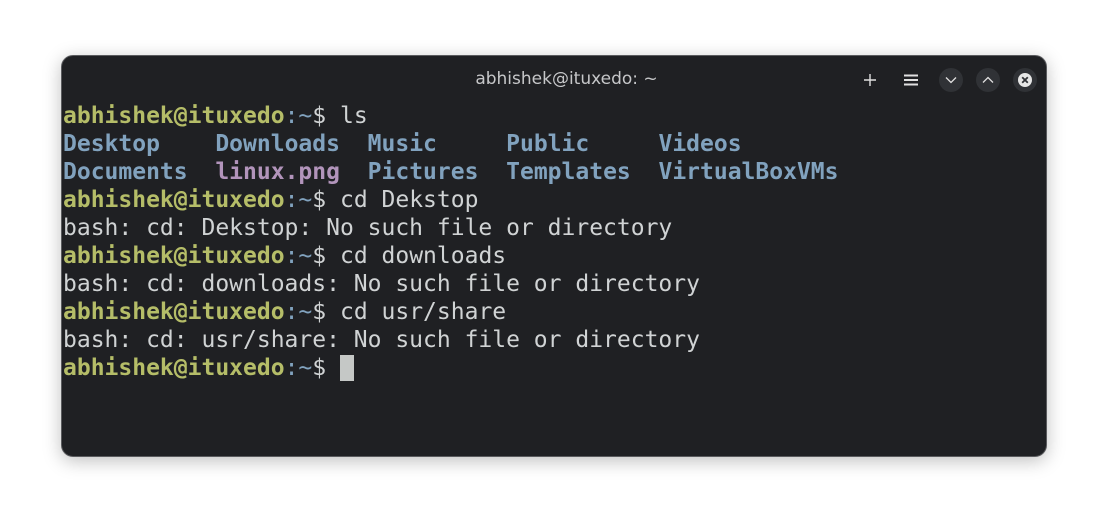 This screenshot has width=1109, height=525. What do you see at coordinates (346, 368) in the screenshot?
I see `text-cursor` at bounding box center [346, 368].